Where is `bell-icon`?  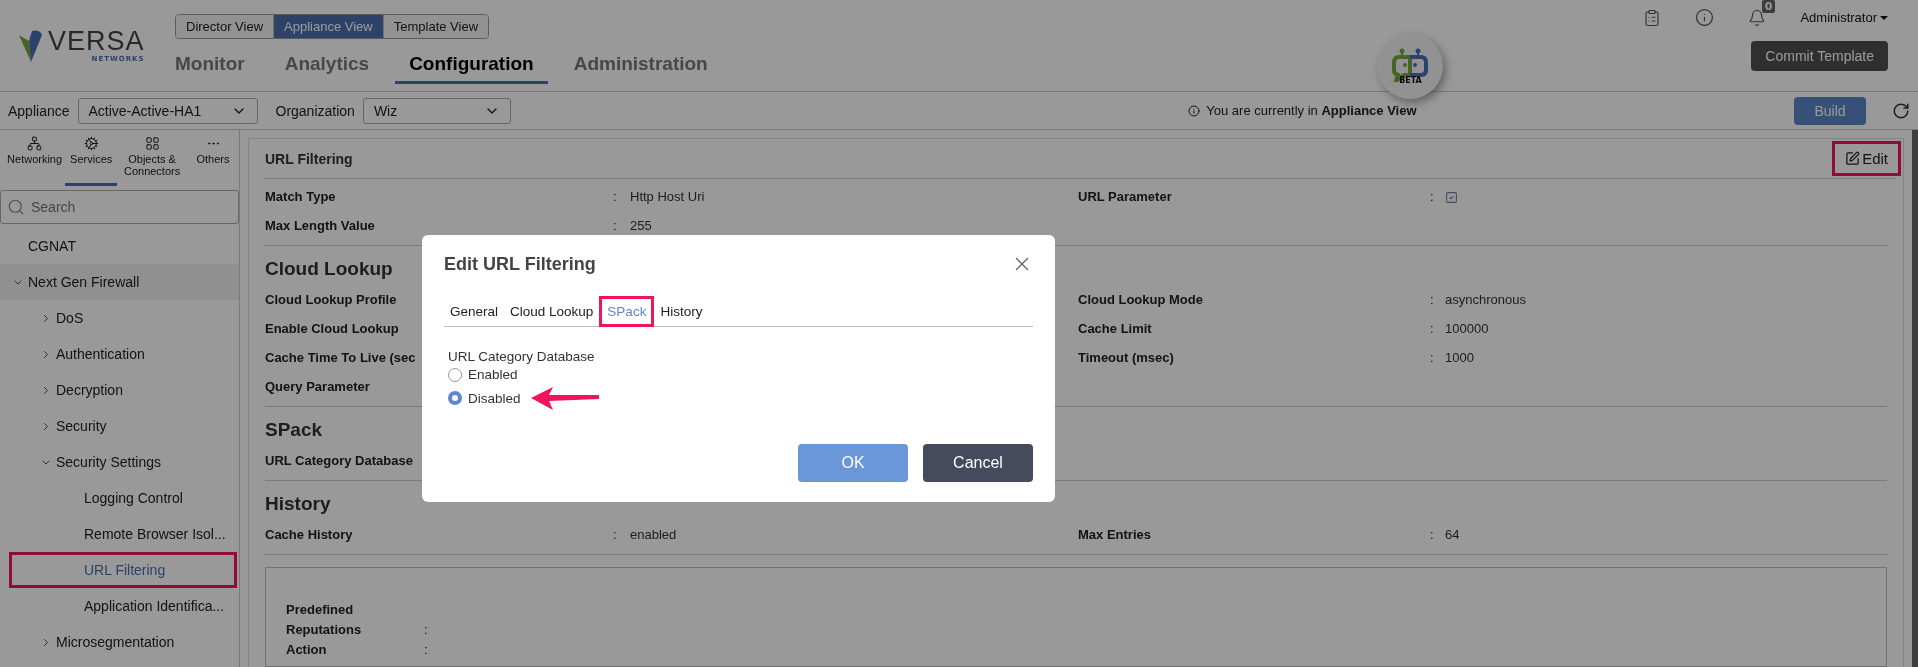
bell-icon is located at coordinates (1757, 17).